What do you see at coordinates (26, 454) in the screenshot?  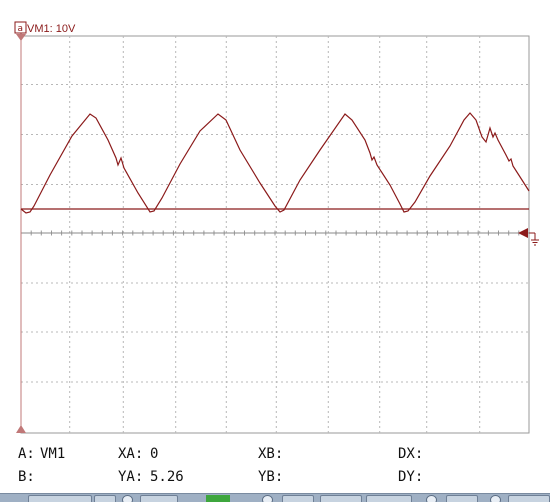 I see `readout-a-key: A:` at bounding box center [26, 454].